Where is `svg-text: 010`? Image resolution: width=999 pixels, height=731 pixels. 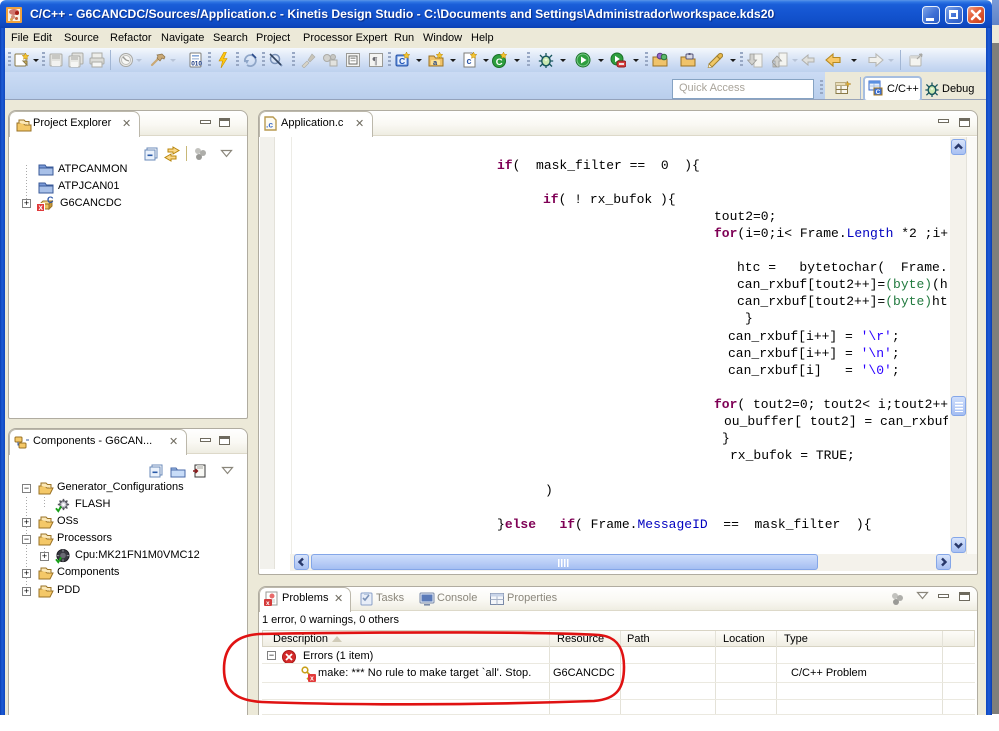 svg-text: 010 is located at coordinates (196, 64).